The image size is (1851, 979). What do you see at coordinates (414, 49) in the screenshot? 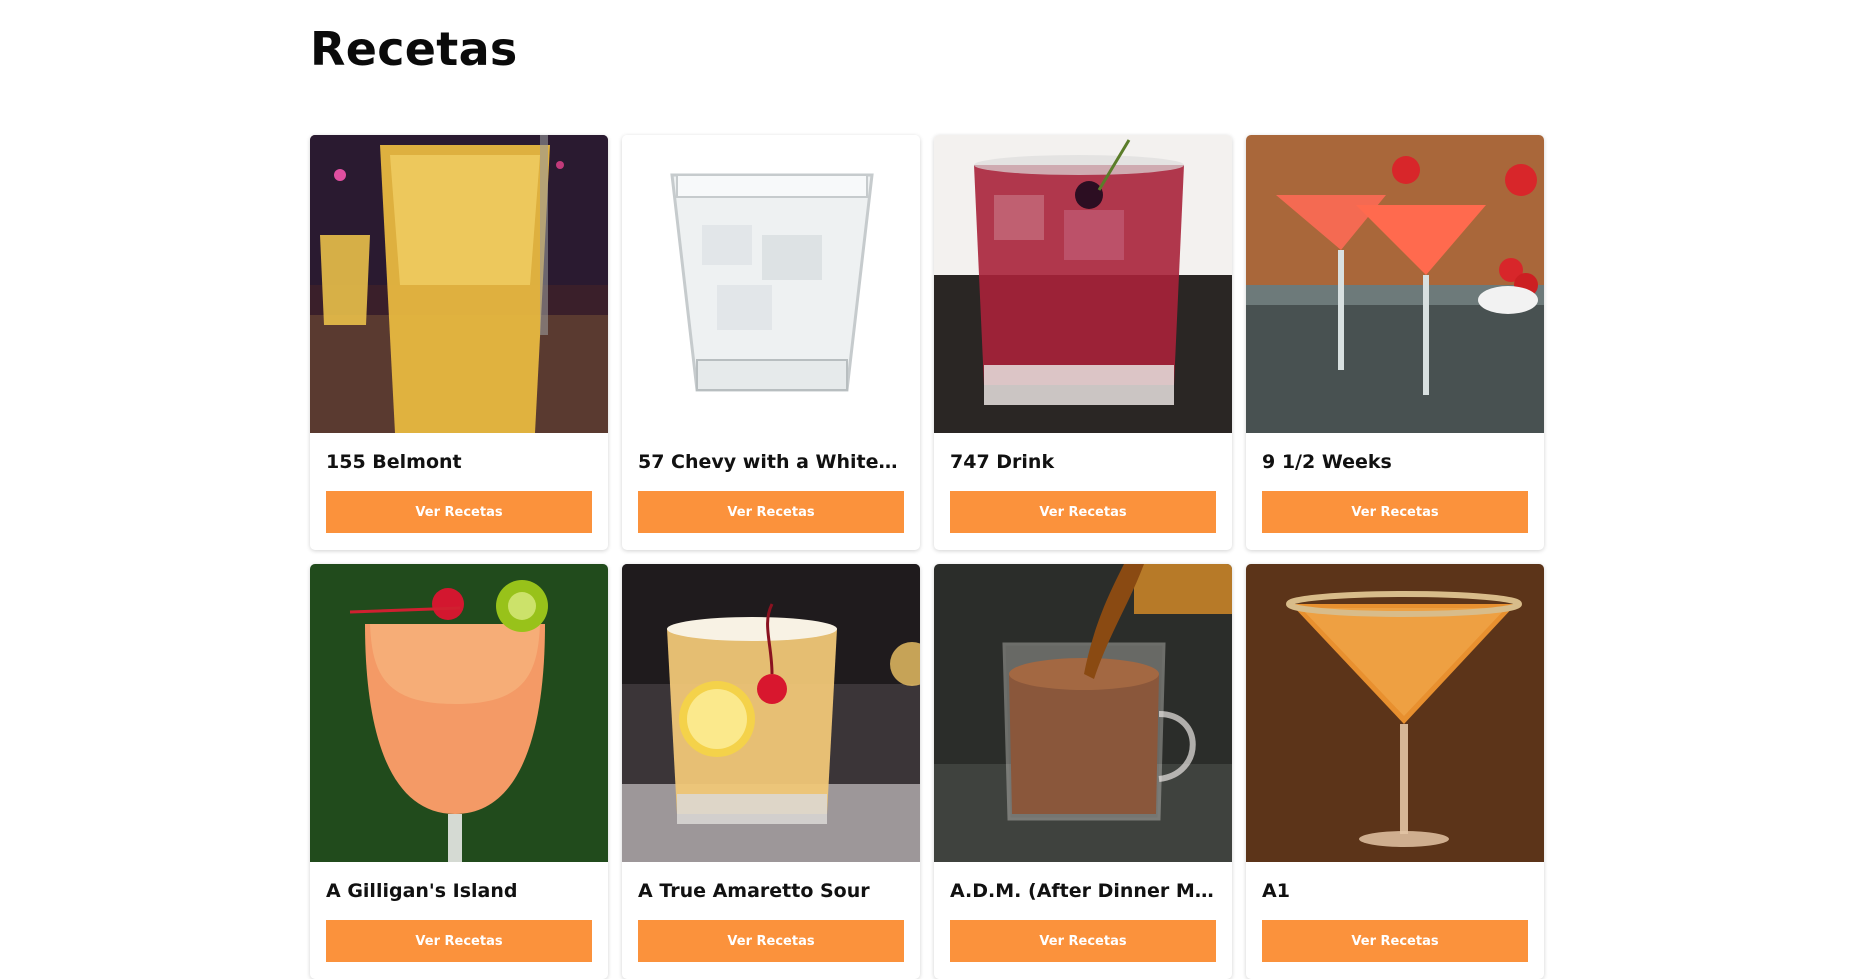
I see `page-title: Recetas` at bounding box center [414, 49].